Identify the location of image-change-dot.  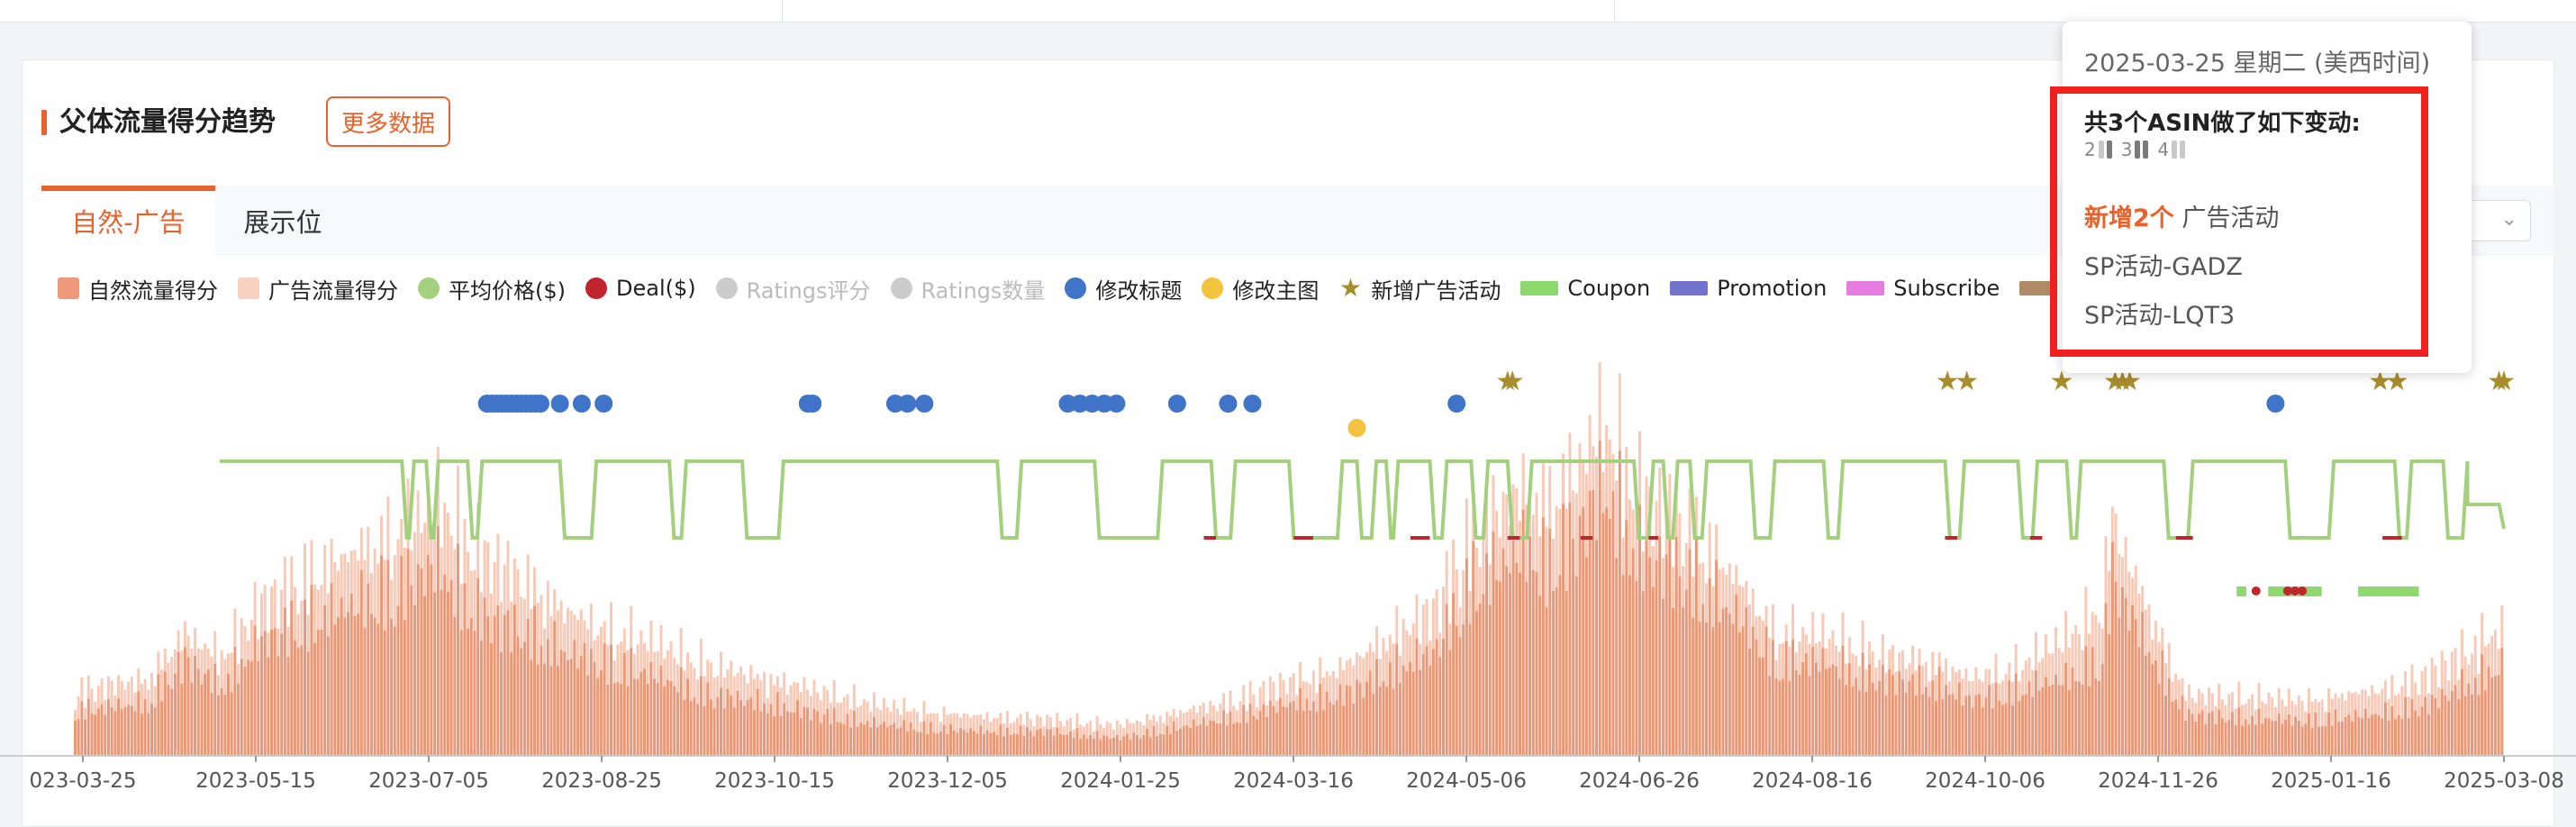
(1356, 428).